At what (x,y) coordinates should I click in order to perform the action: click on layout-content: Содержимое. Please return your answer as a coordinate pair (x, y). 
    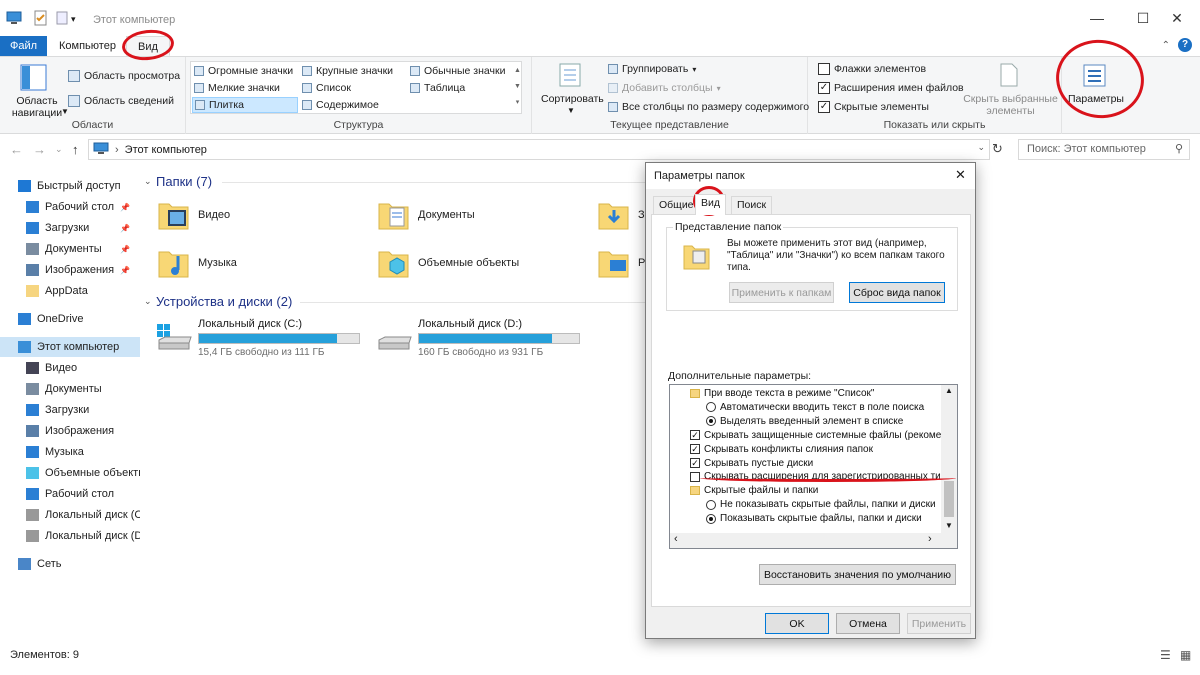
    Looking at the image, I should click on (340, 105).